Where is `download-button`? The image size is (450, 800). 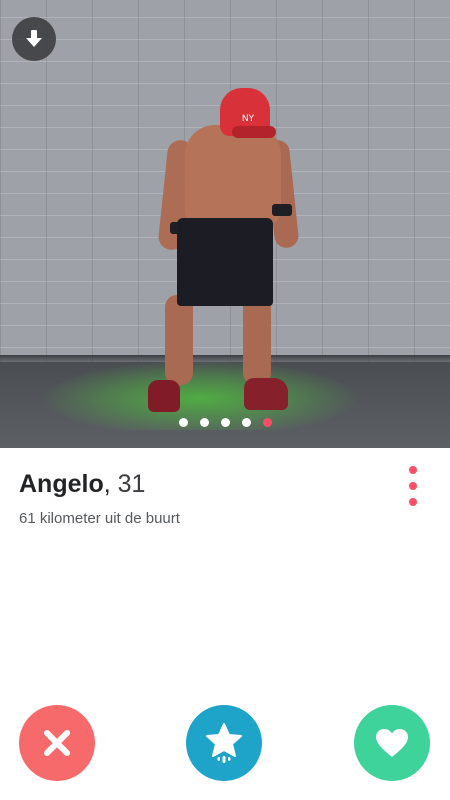 download-button is located at coordinates (34, 39).